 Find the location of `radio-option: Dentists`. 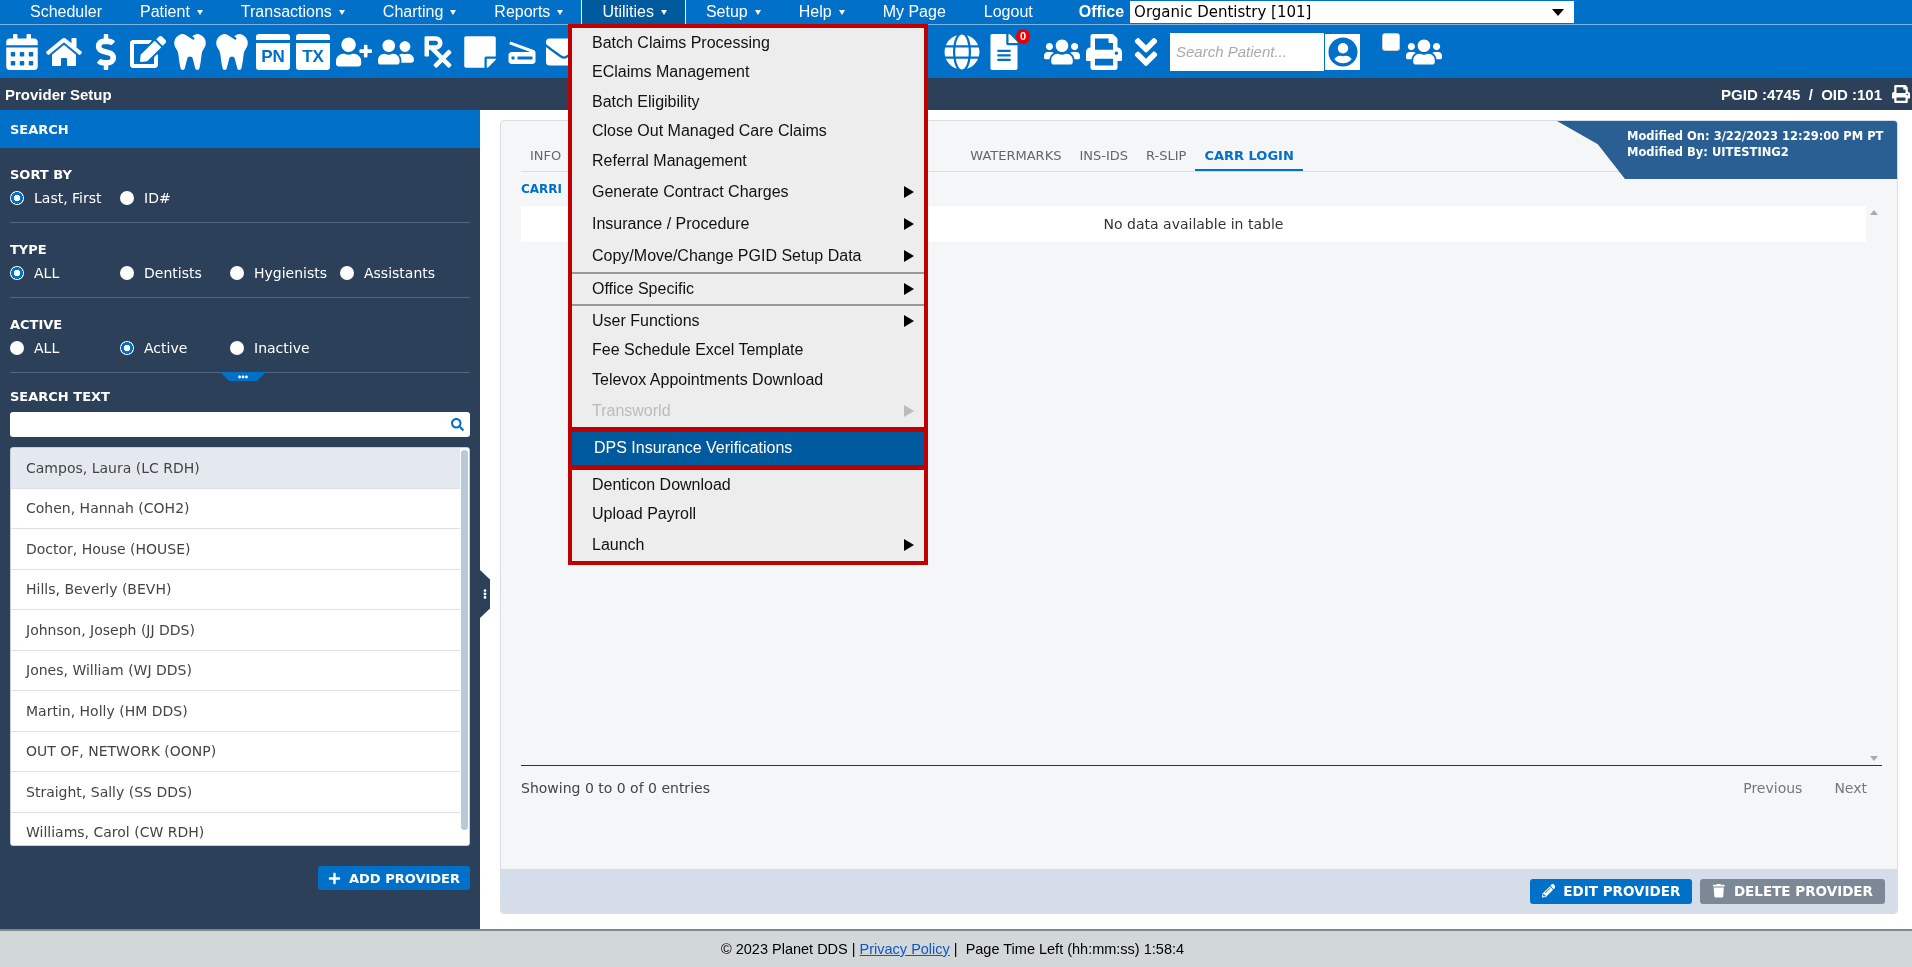

radio-option: Dentists is located at coordinates (175, 273).